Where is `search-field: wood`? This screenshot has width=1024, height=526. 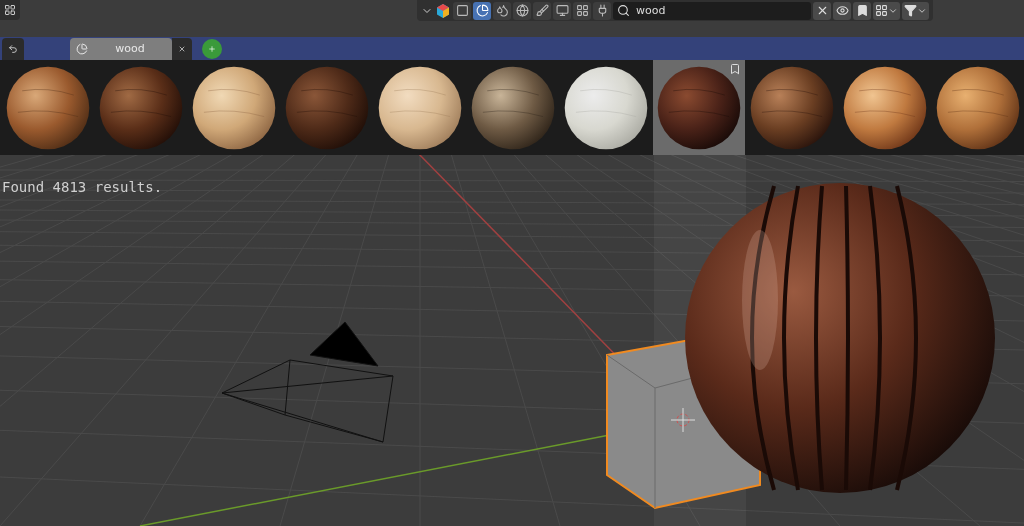
search-field: wood is located at coordinates (712, 10).